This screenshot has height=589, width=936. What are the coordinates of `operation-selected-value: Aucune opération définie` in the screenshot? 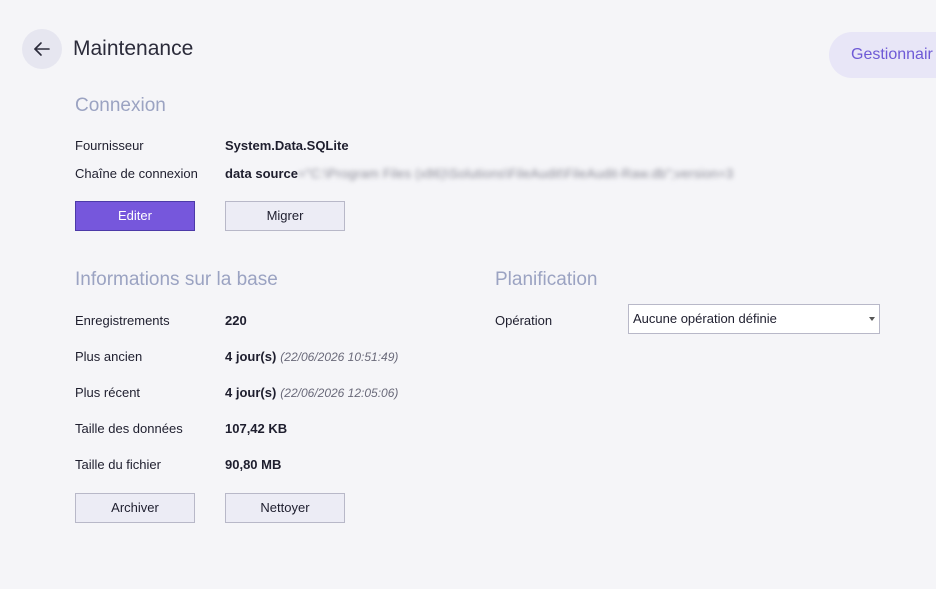 It's located at (705, 318).